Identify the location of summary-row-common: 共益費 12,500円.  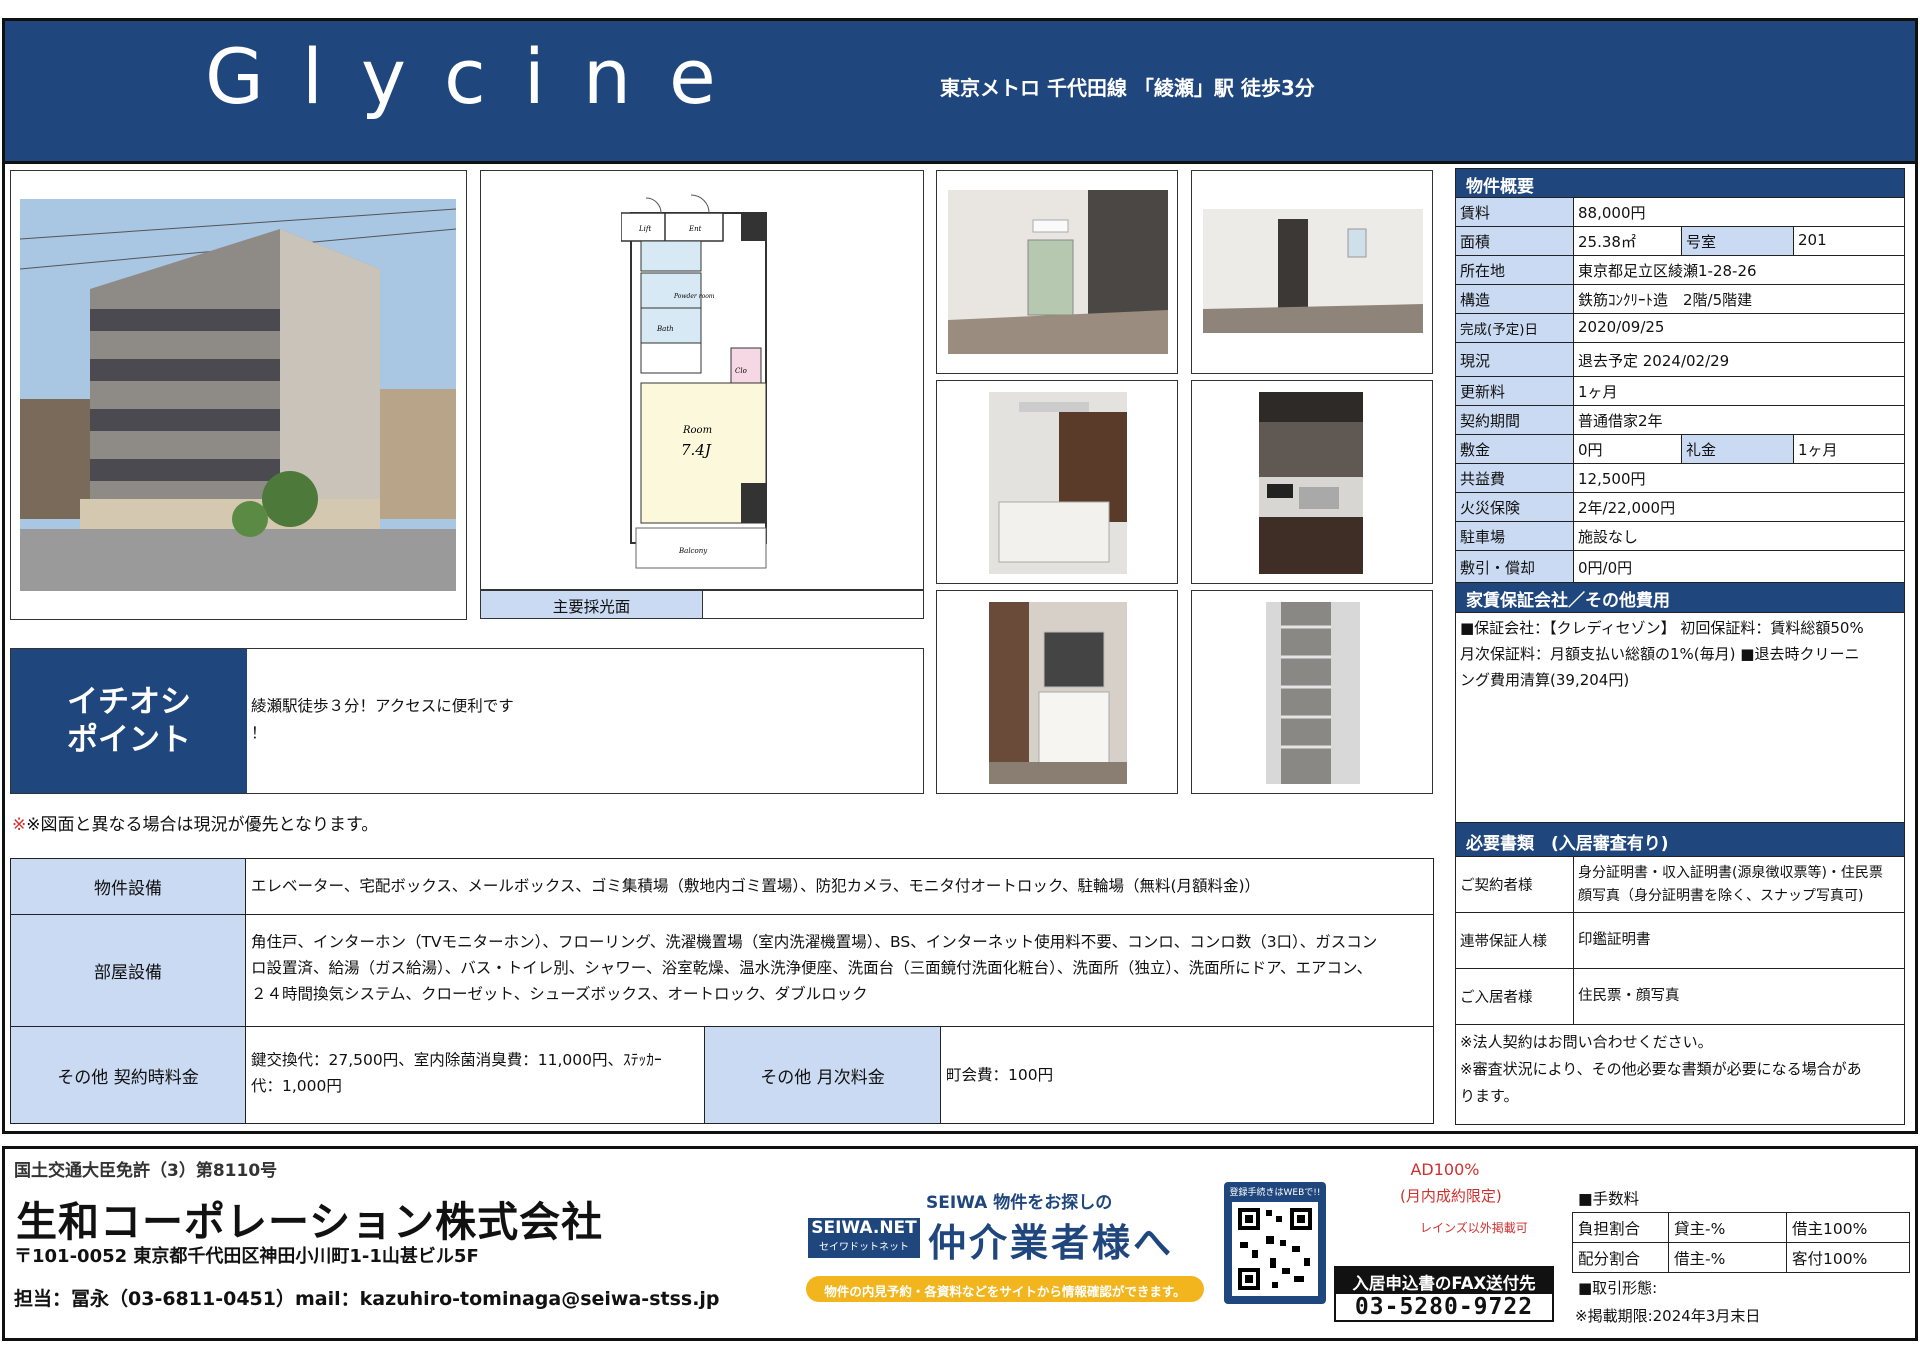
(1680, 478).